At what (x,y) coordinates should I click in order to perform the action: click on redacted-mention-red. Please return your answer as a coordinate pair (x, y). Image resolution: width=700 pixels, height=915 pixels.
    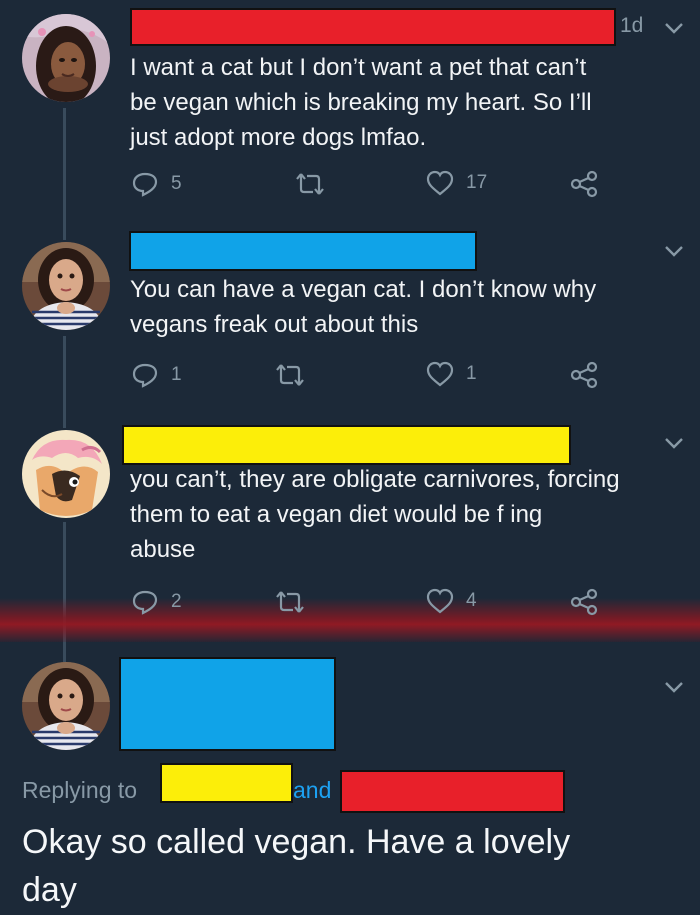
    Looking at the image, I should click on (452, 791).